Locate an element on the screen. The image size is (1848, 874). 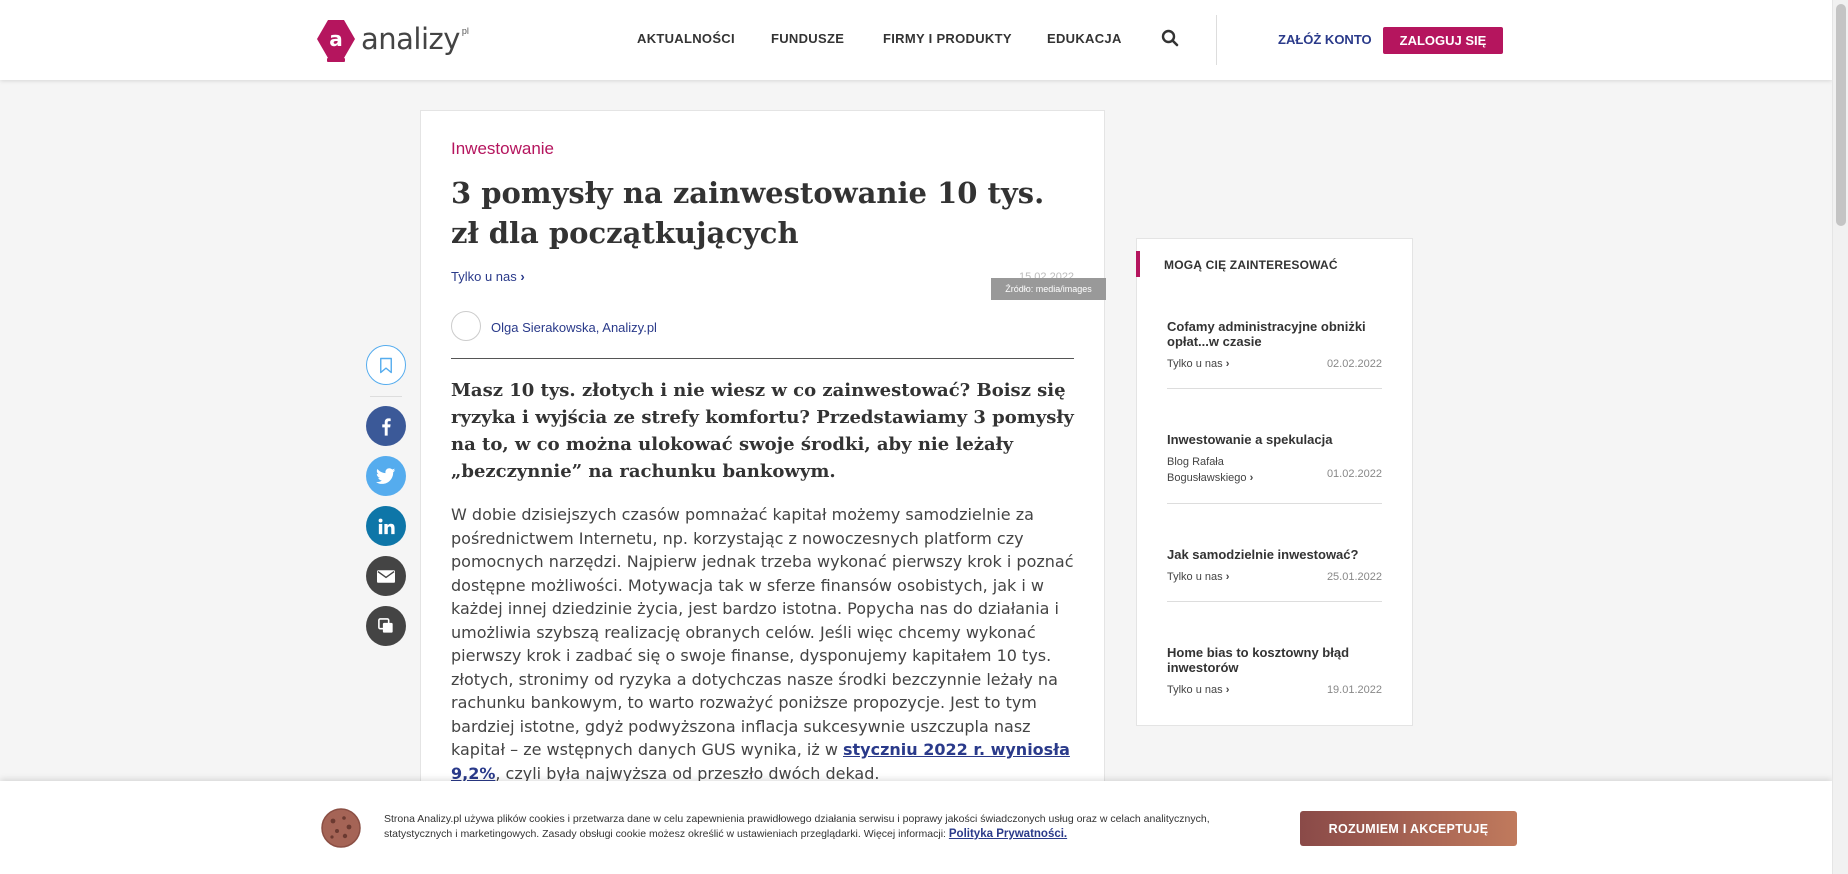
nav-item-firmy-i-produkty: FIRMY I PRODUKTY is located at coordinates (947, 38).